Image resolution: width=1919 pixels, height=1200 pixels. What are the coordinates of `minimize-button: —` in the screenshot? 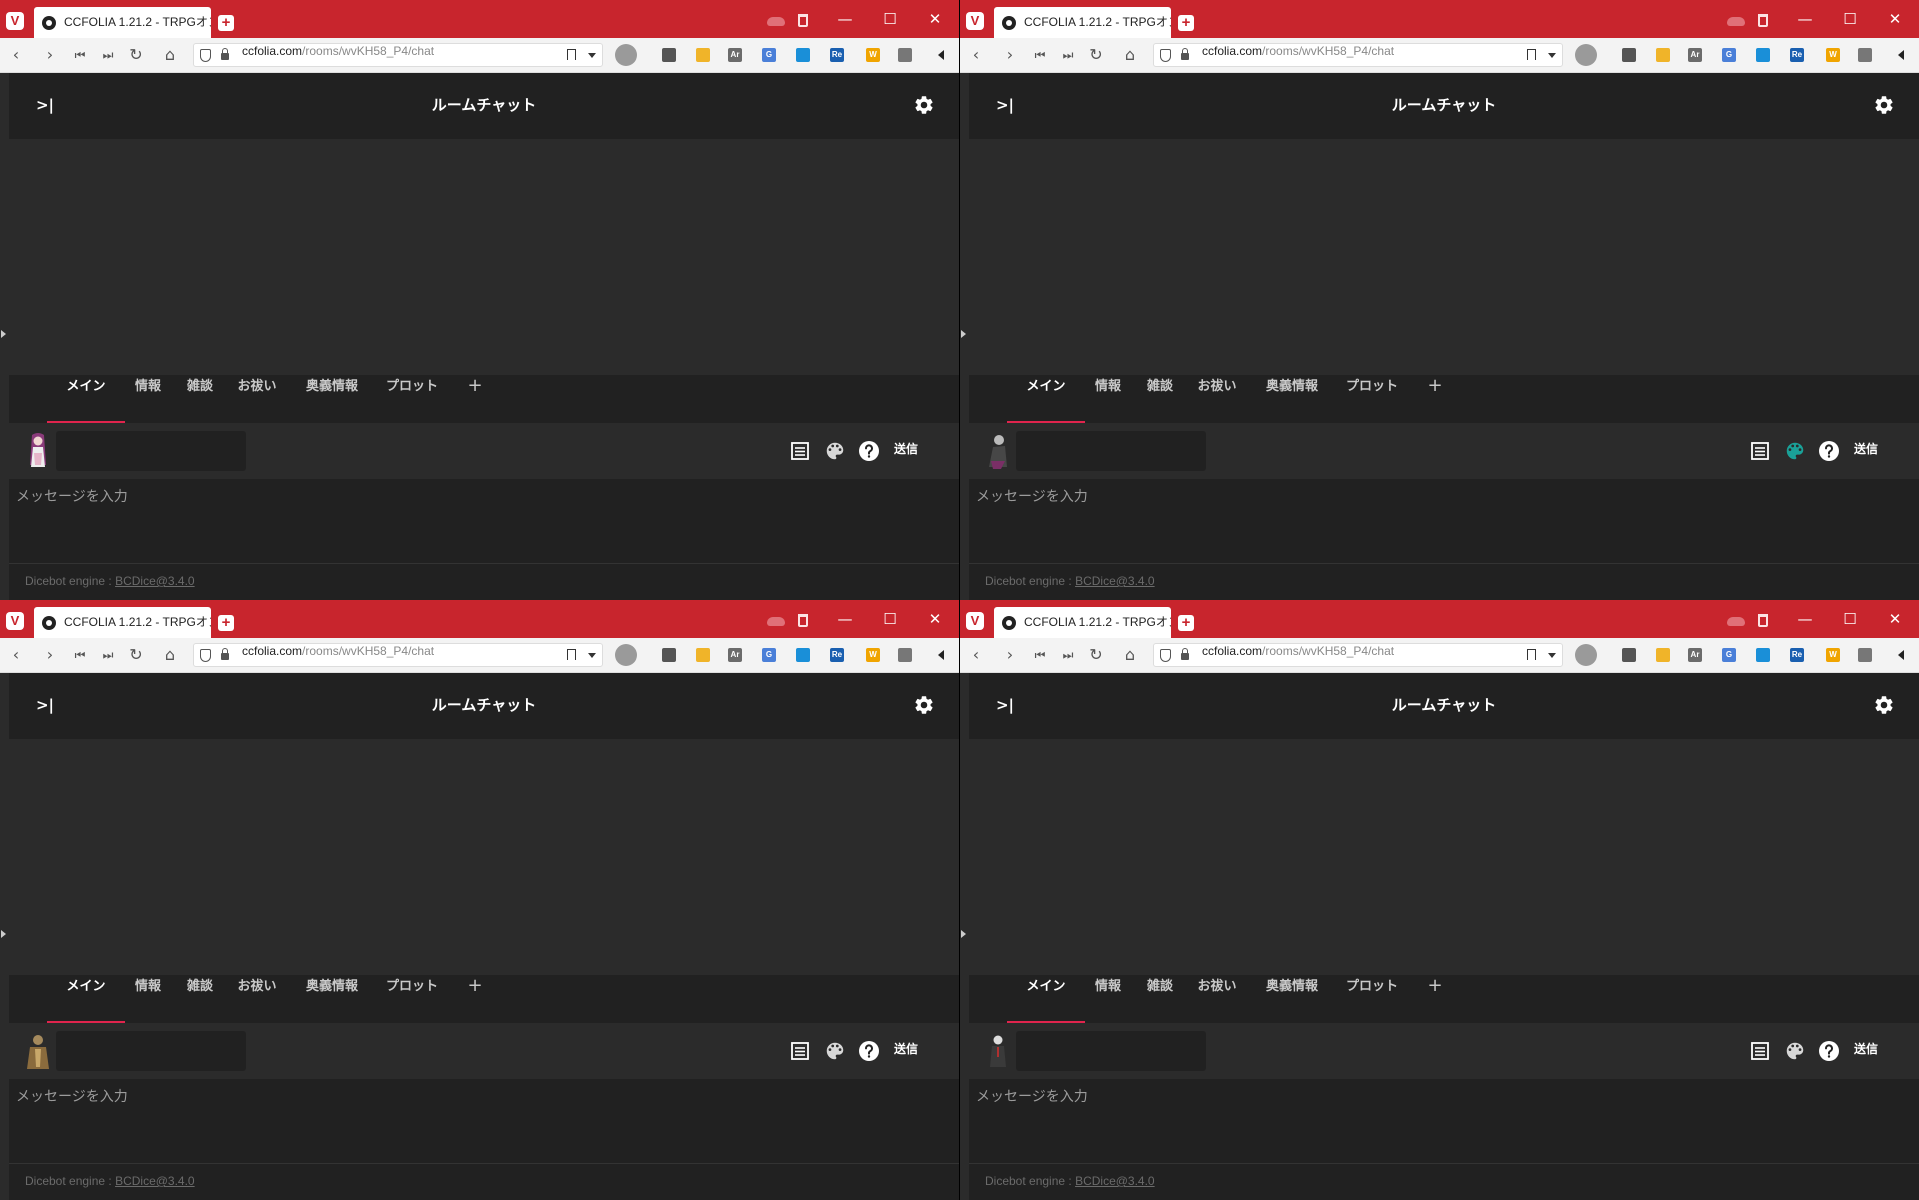 It's located at (845, 19).